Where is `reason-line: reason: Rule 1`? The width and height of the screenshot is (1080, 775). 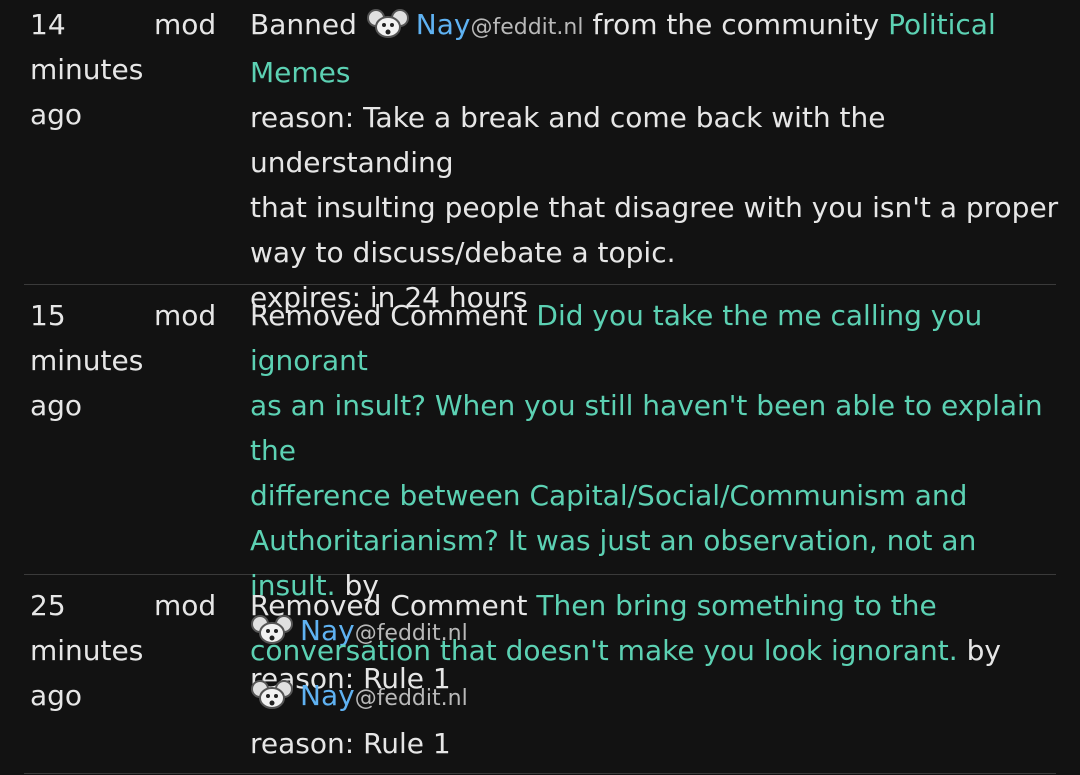
reason-line: reason: Rule 1 is located at coordinates (350, 743).